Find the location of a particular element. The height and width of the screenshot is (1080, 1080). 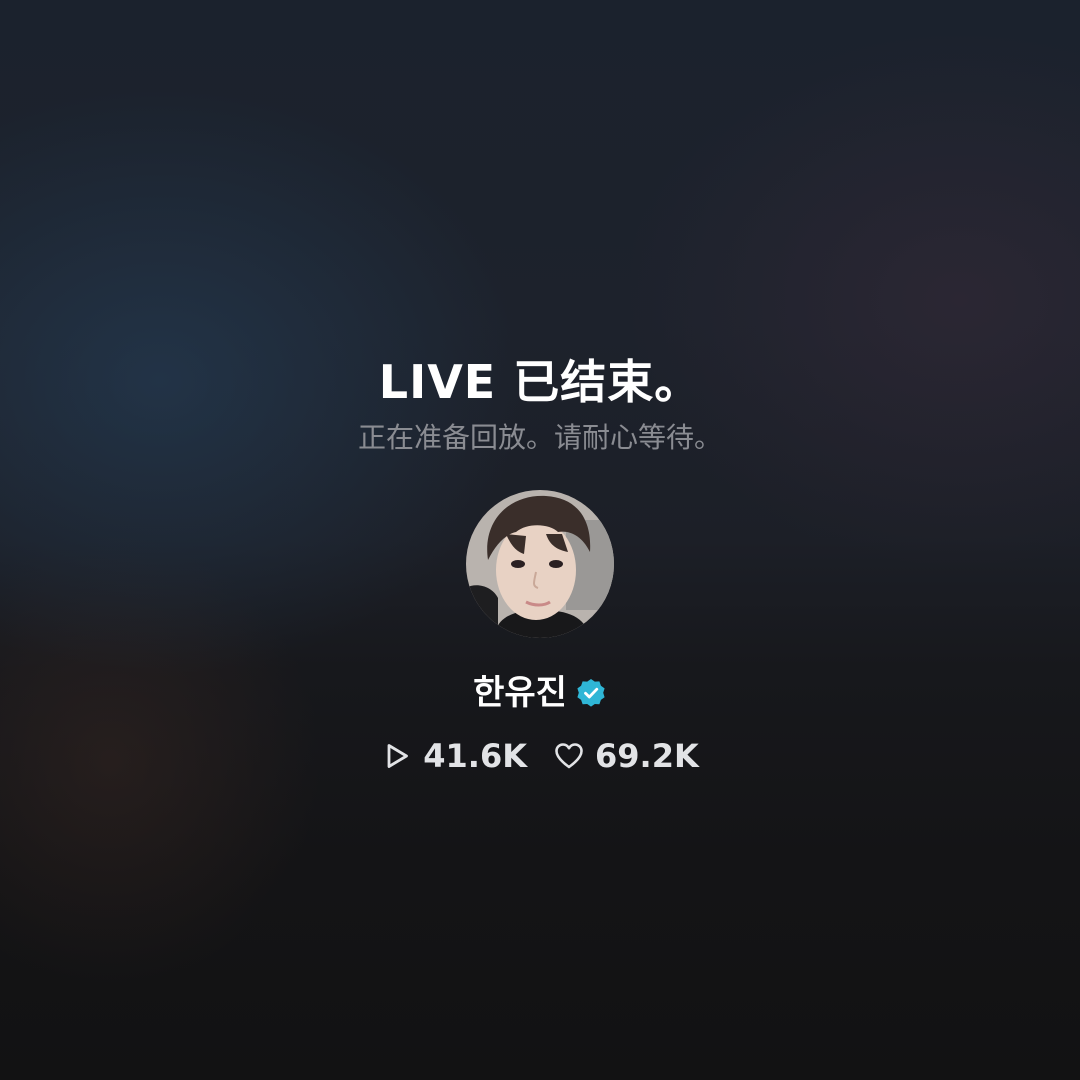

likes-count: 69.2K is located at coordinates (647, 756).